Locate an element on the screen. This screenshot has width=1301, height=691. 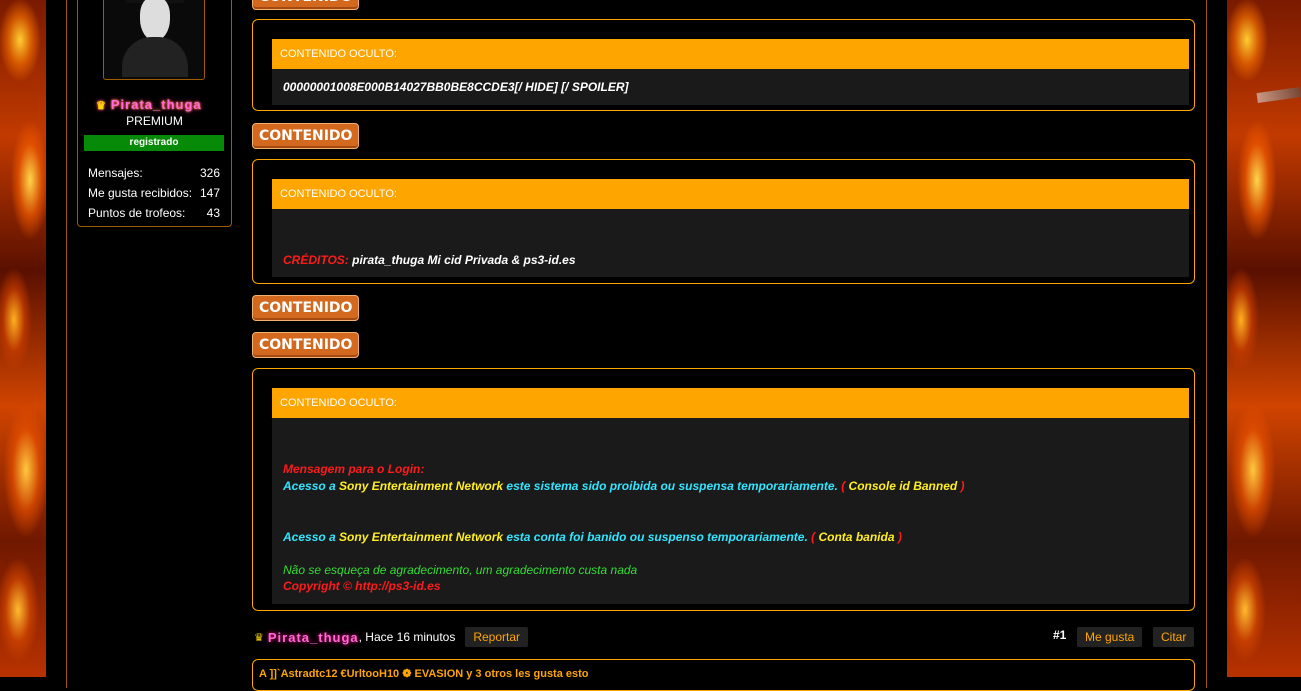
credits-text: pirata_thuga Mi cid Privada & ps3-id.es is located at coordinates (462, 260).